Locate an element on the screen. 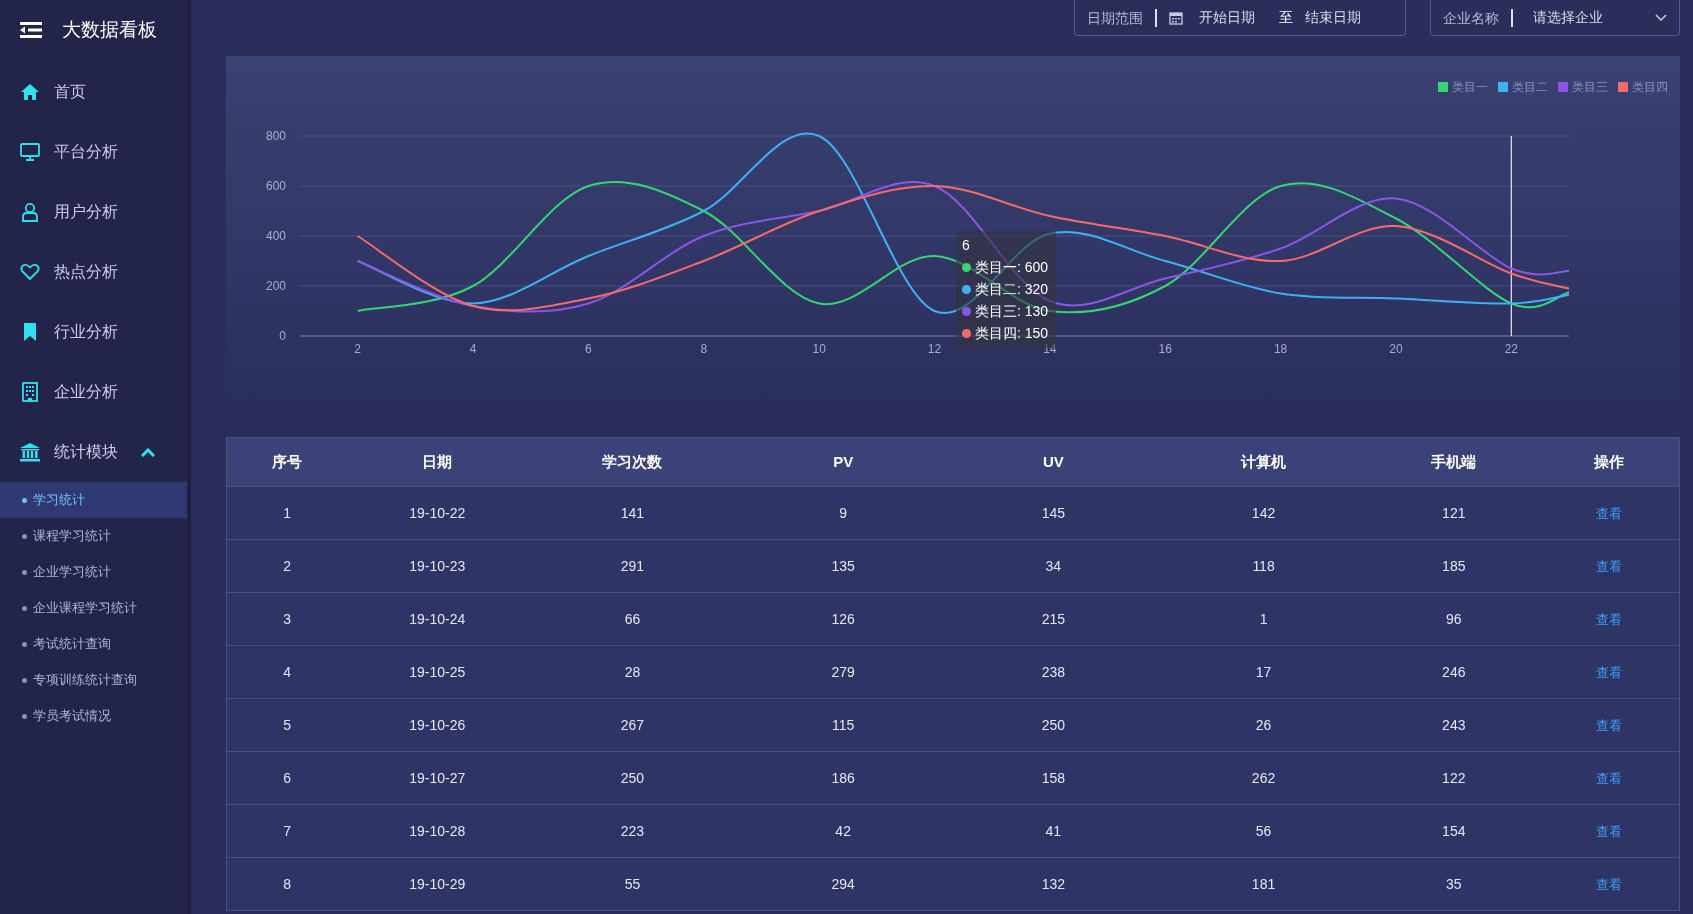 This screenshot has width=1693, height=914. table-cell: 26 is located at coordinates (1263, 725).